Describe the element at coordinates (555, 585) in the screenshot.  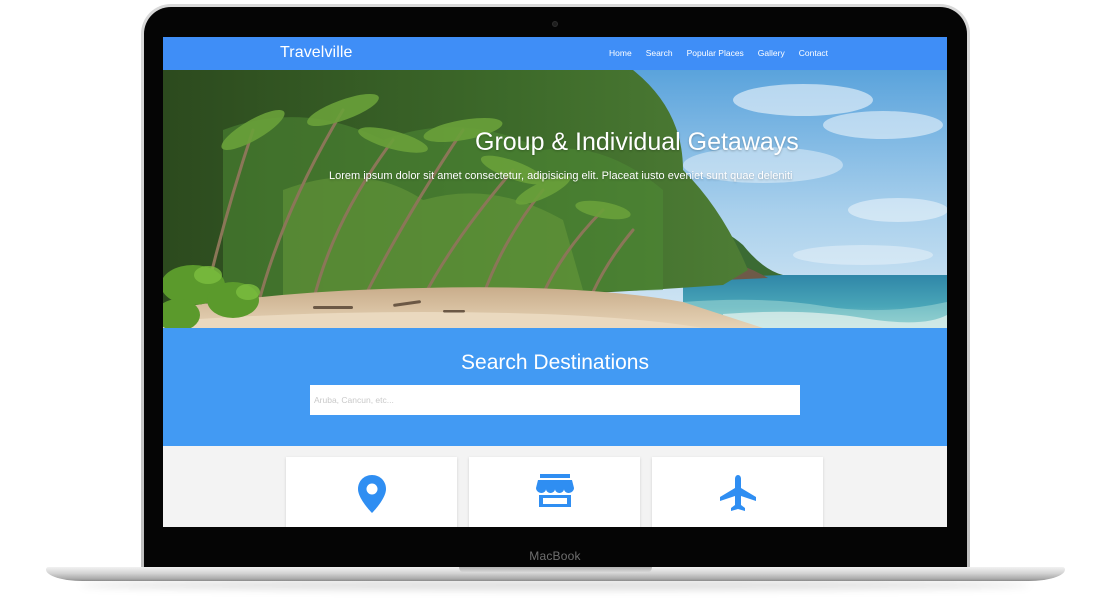
I see `laptop-shadow` at that location.